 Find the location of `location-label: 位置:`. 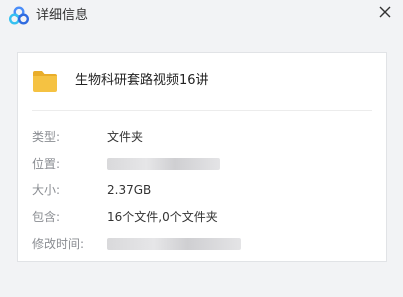

location-label: 位置: is located at coordinates (46, 164).